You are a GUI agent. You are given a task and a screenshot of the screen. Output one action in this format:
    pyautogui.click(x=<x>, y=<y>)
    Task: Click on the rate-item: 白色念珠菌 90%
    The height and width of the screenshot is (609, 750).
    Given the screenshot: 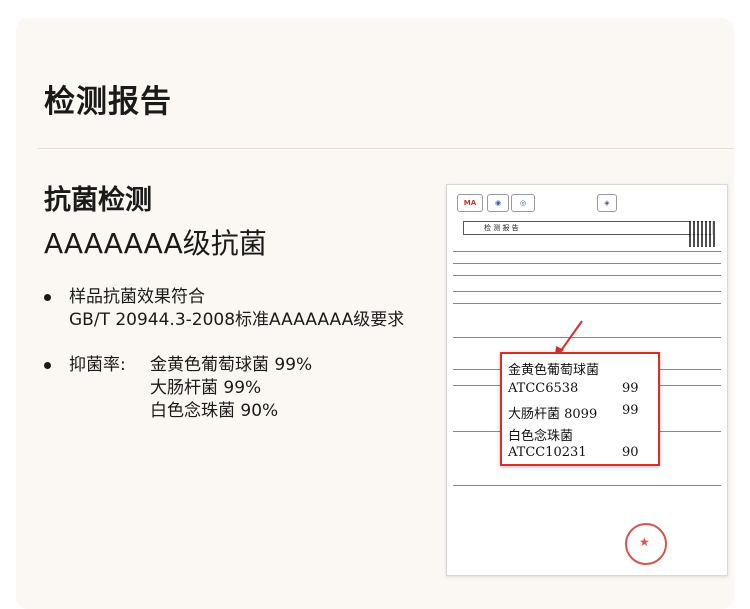 What is the action you would take?
    pyautogui.click(x=214, y=411)
    